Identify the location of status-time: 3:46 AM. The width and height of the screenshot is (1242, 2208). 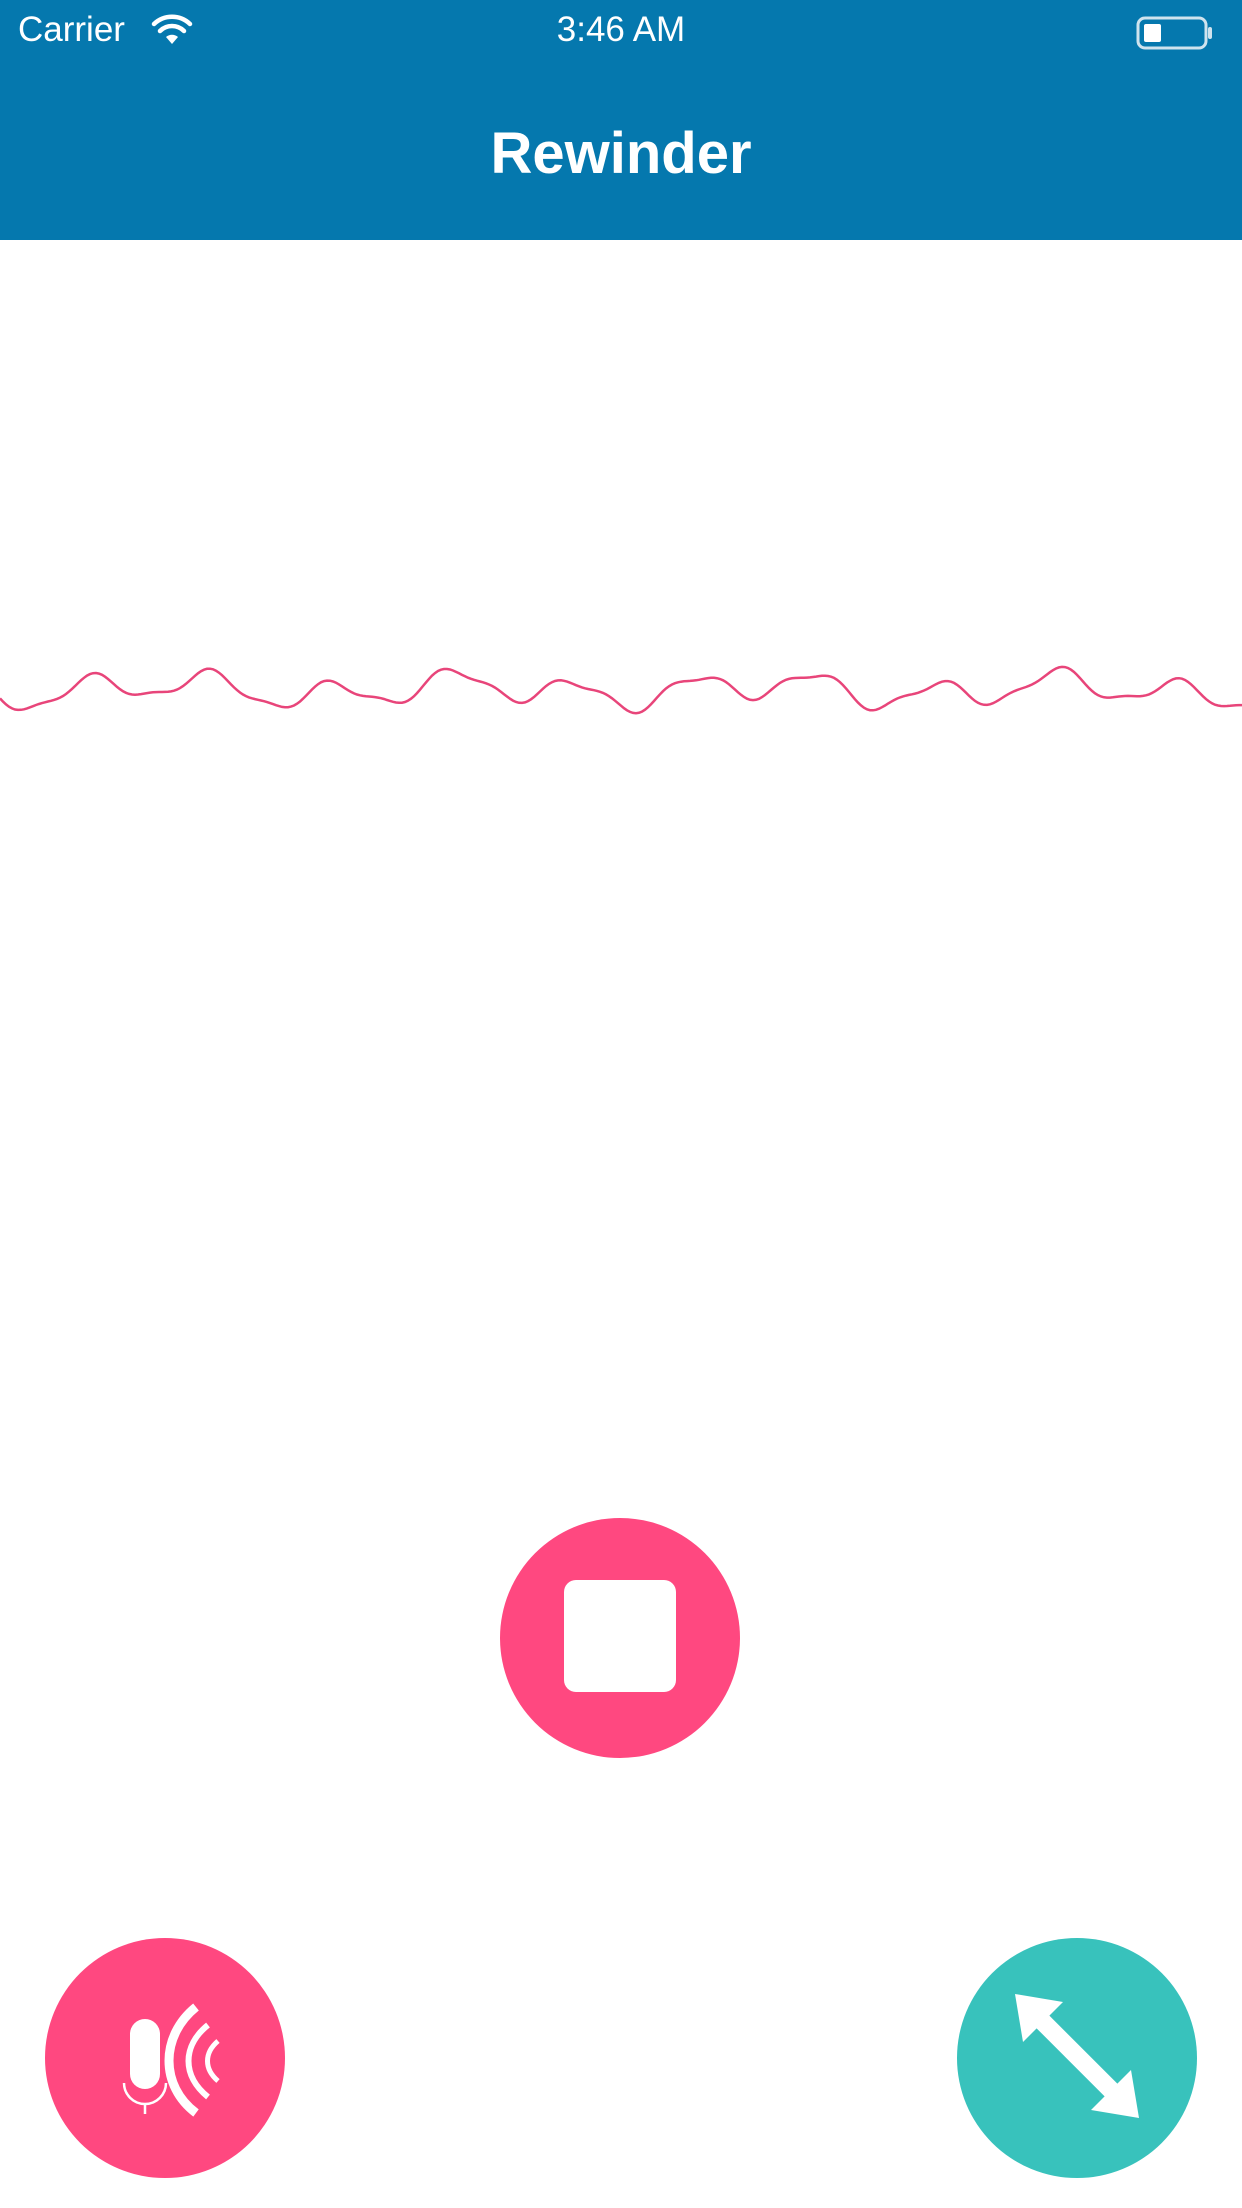
(621, 29).